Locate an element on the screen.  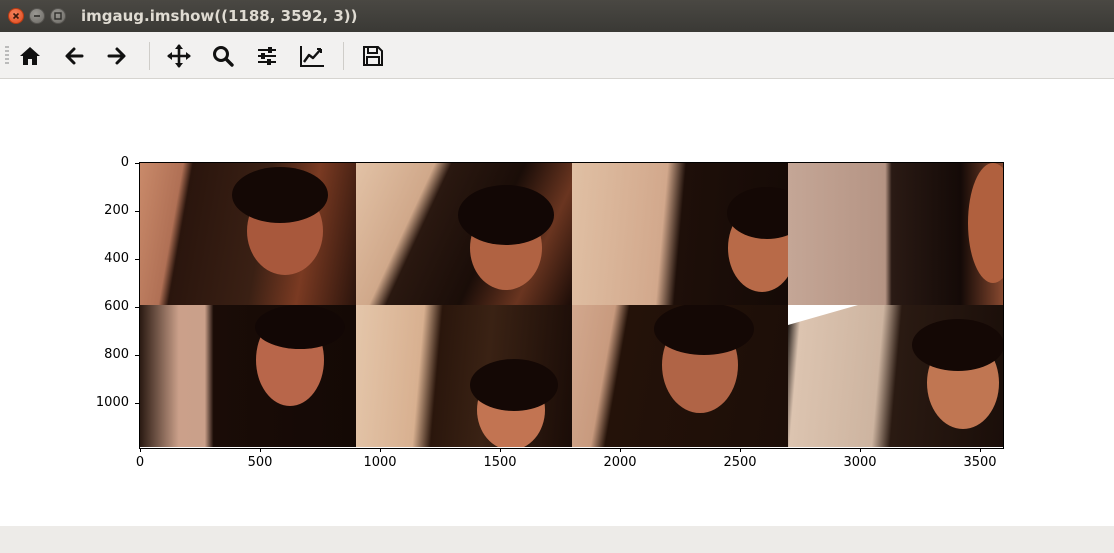
zoom-button is located at coordinates (223, 56).